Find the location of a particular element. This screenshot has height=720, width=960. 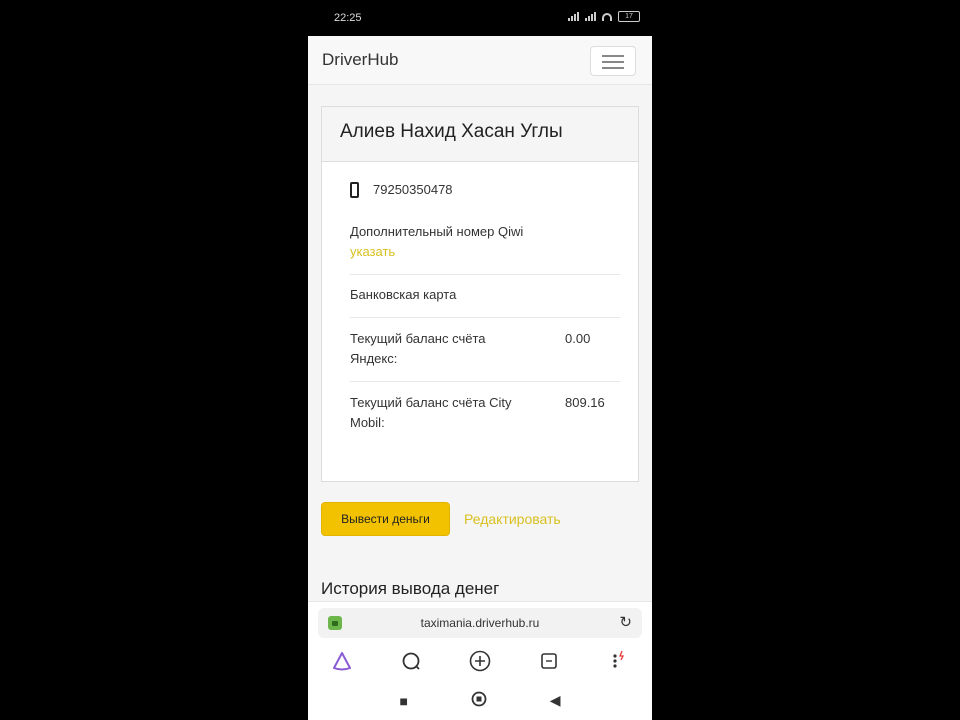

bank-card-row: Банковская карта is located at coordinates (485, 296).